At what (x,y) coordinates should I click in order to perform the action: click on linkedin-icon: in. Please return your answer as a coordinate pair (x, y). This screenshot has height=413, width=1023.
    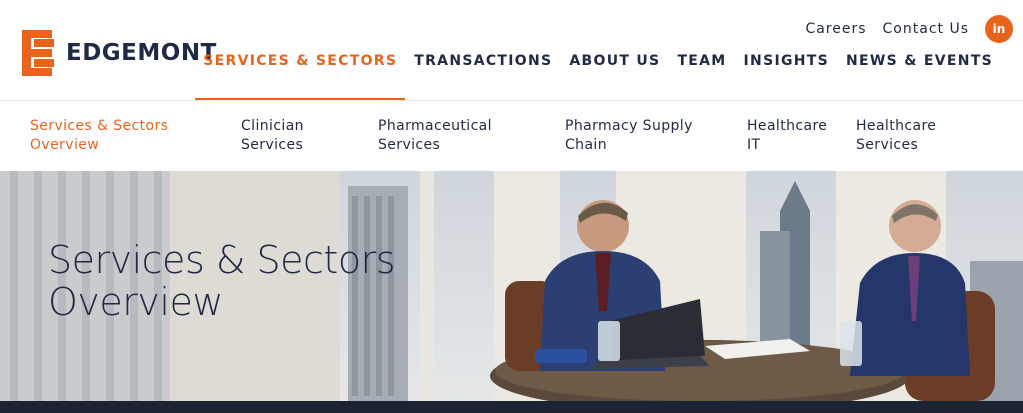
    Looking at the image, I should click on (999, 29).